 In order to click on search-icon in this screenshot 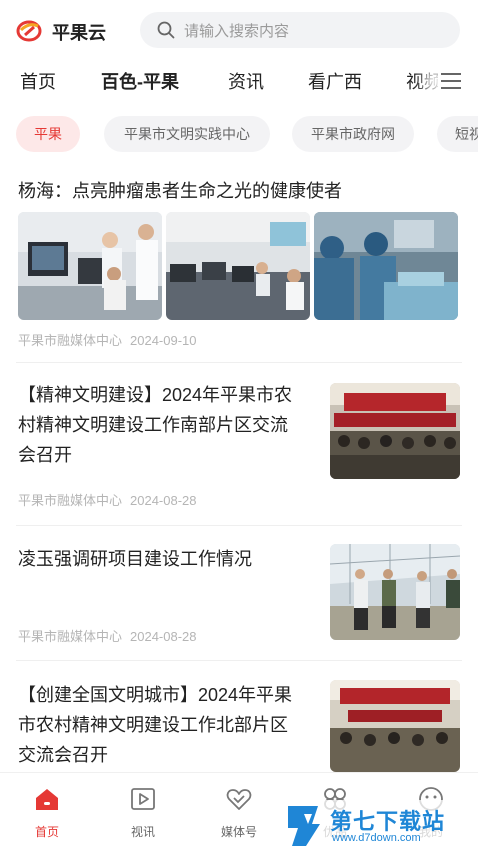, I will do `click(166, 30)`.